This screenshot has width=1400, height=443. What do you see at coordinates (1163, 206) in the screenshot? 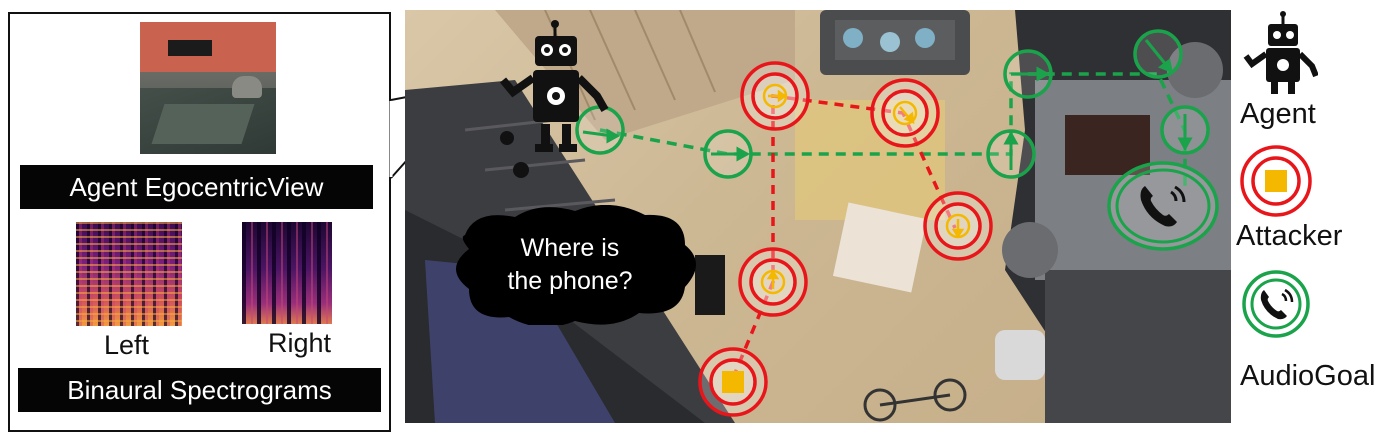
I see `audio-goal-marker` at bounding box center [1163, 206].